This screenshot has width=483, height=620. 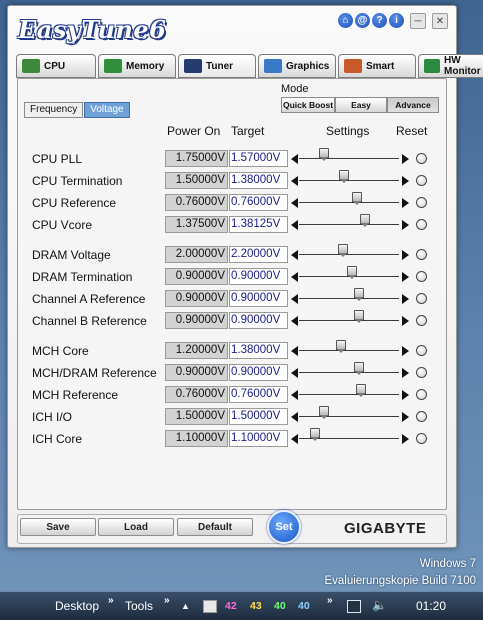 What do you see at coordinates (258, 224) in the screenshot?
I see `target-value-field: 1.38125V` at bounding box center [258, 224].